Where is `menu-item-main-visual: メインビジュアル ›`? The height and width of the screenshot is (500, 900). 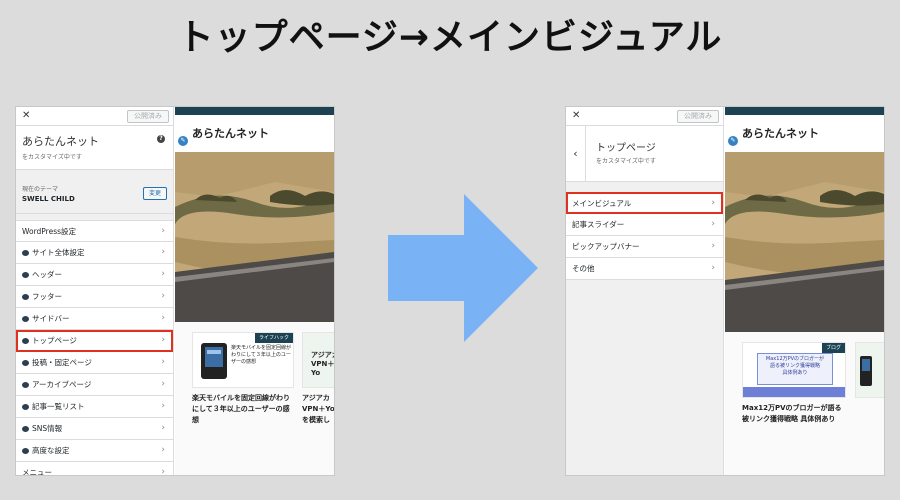 menu-item-main-visual: メインビジュアル › is located at coordinates (644, 203).